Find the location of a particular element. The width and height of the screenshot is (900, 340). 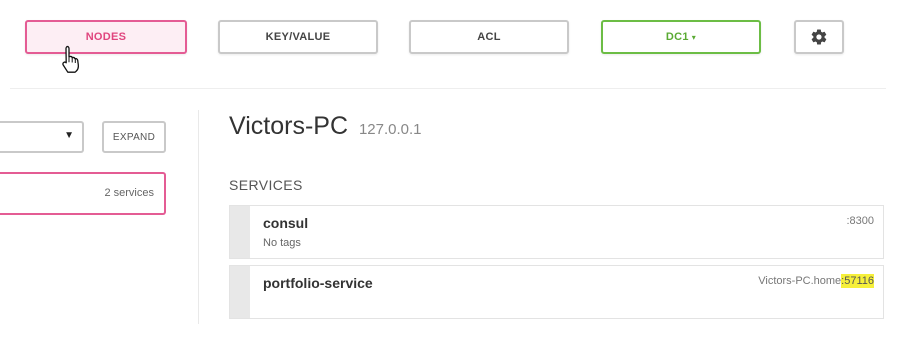

hand-cursor-icon is located at coordinates (71, 59).